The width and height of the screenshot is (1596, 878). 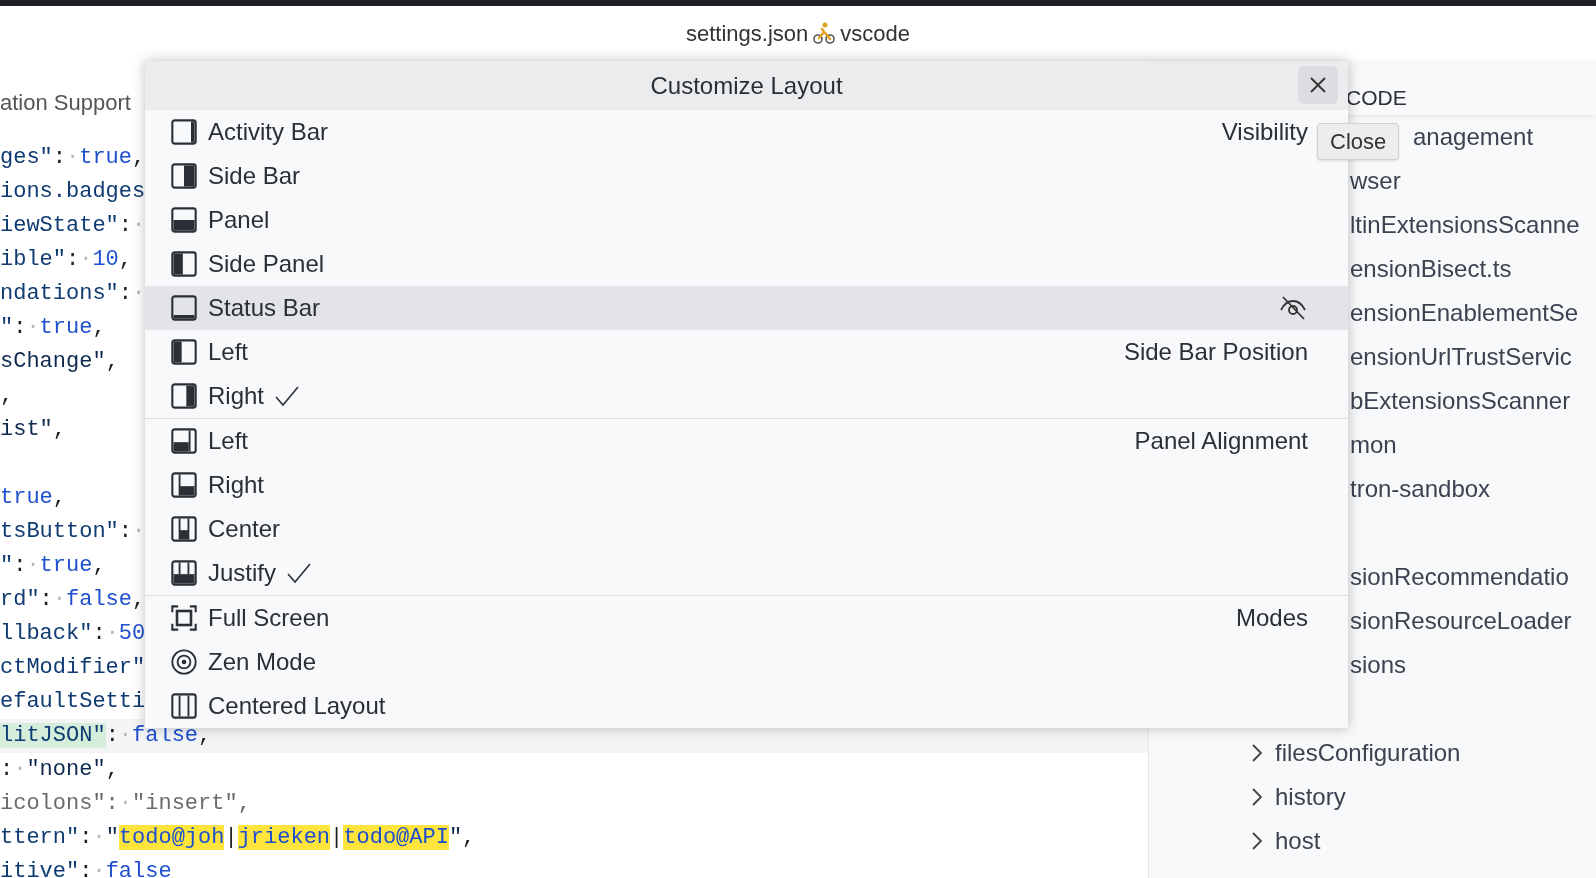 What do you see at coordinates (266, 264) in the screenshot?
I see `option-label: Side Panel` at bounding box center [266, 264].